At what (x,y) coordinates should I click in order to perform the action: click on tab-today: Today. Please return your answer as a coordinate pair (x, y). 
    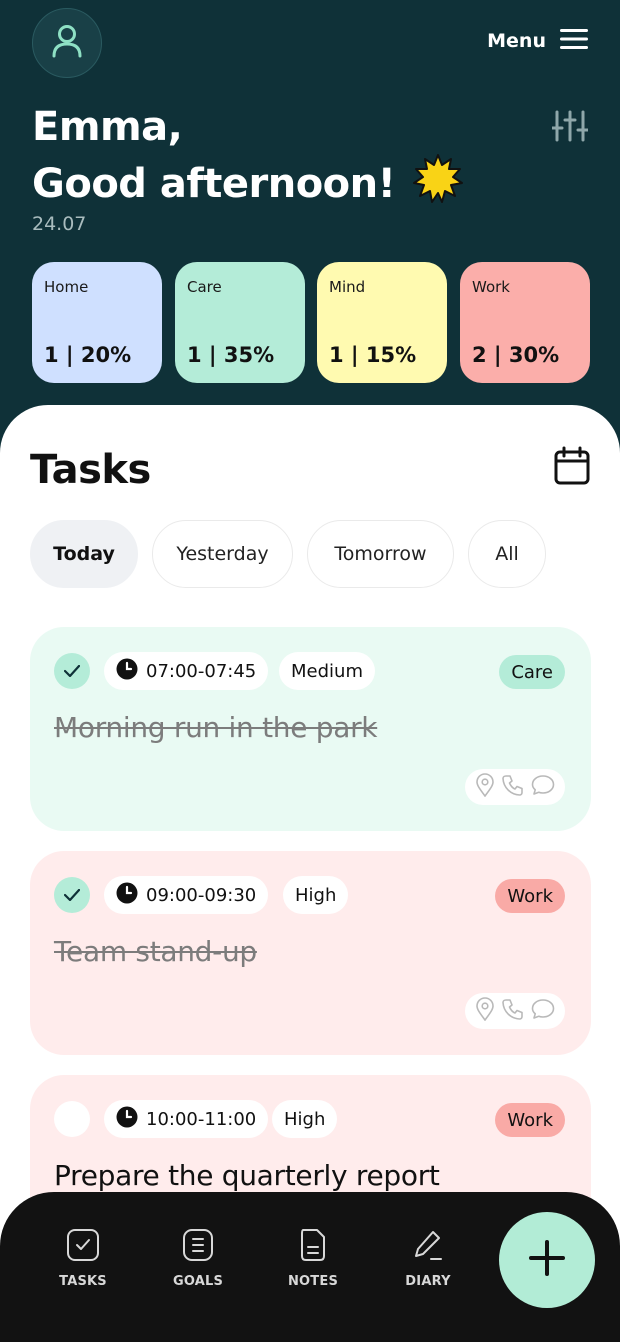
    Looking at the image, I should click on (84, 554).